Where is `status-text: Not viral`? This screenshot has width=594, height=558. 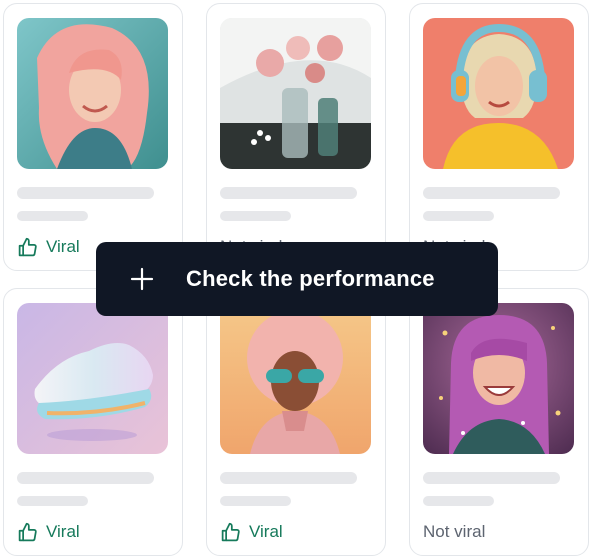 status-text: Not viral is located at coordinates (454, 531).